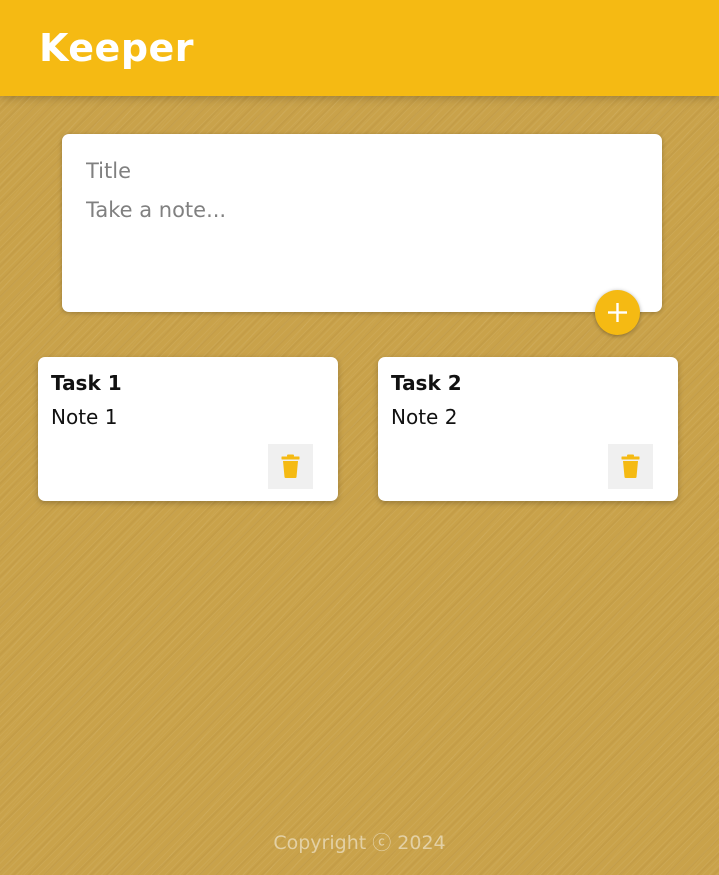 This screenshot has width=719, height=875. What do you see at coordinates (188, 429) in the screenshot?
I see `note-card: Task 1 Note 1` at bounding box center [188, 429].